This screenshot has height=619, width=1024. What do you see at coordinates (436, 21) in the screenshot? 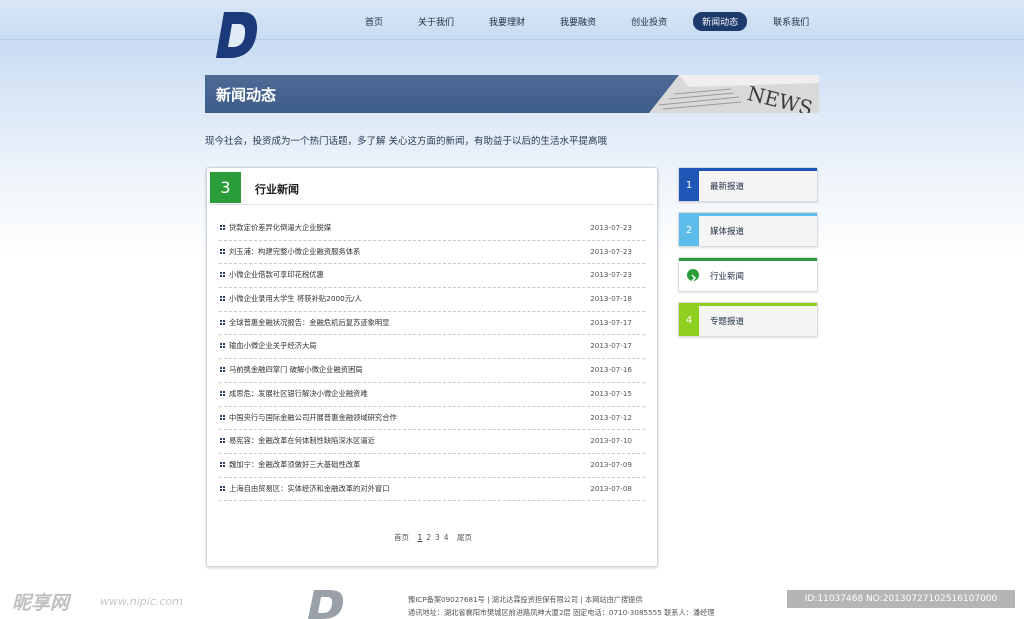
I see `nav-item-1: 关于我们` at bounding box center [436, 21].